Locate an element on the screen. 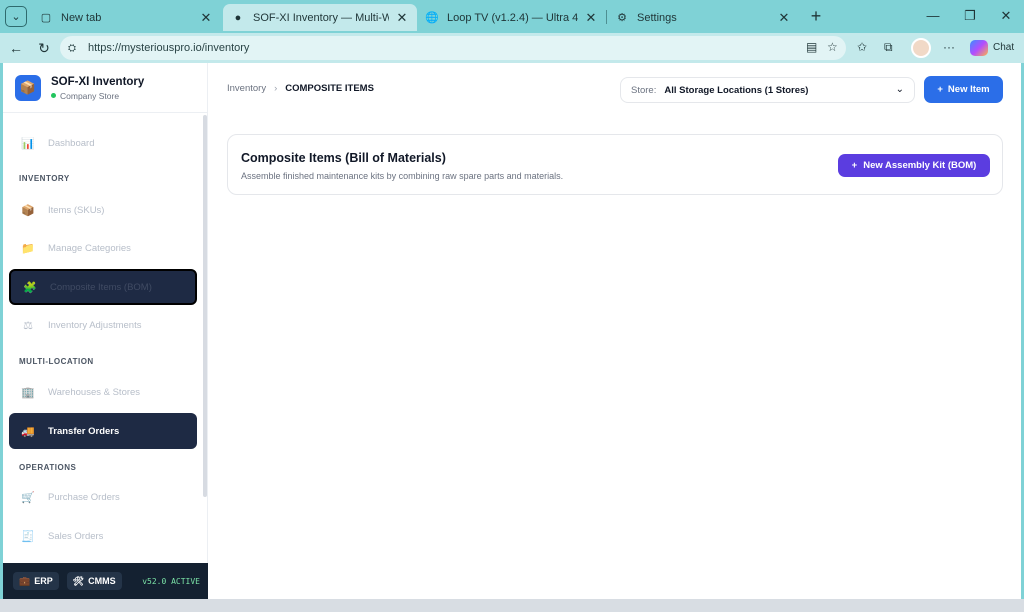 This screenshot has width=1024, height=612. tab-sof-xi-inventory: ● SOF-XI Inventory — Multi-Warehouse ✕ is located at coordinates (320, 17).